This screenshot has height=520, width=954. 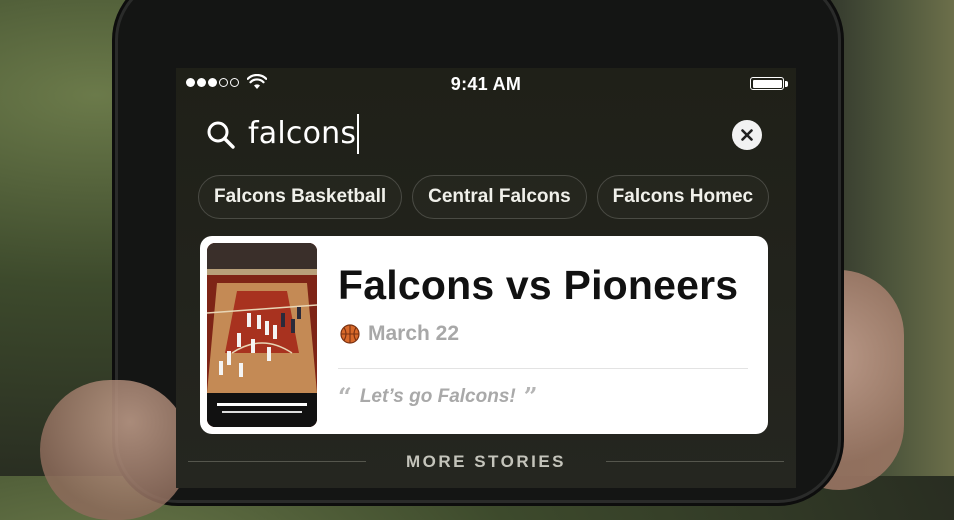 What do you see at coordinates (530, 396) in the screenshot?
I see `quote-close-mark: ”` at bounding box center [530, 396].